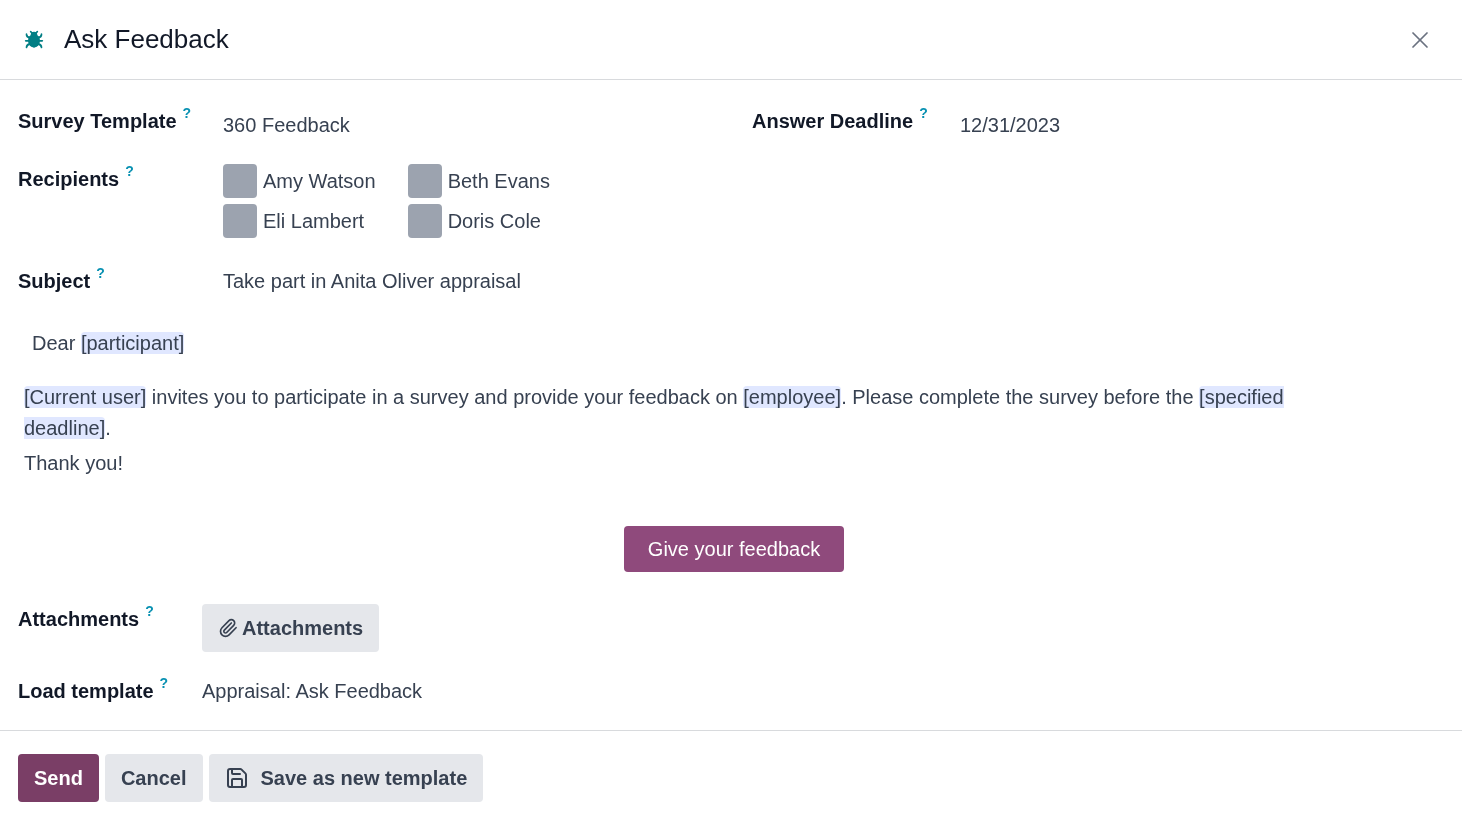  What do you see at coordinates (153, 778) in the screenshot?
I see `cancel-button: Cancel` at bounding box center [153, 778].